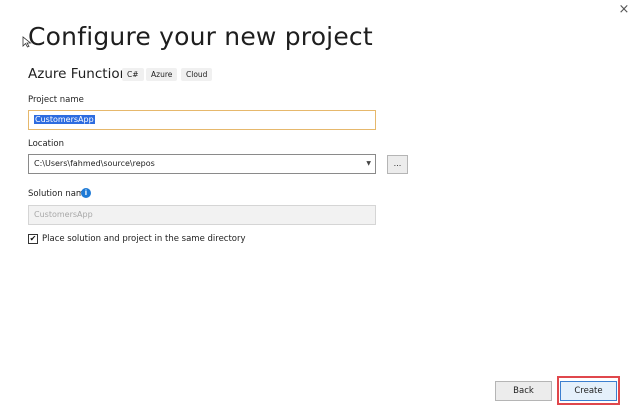 The height and width of the screenshot is (410, 640). What do you see at coordinates (33, 239) in the screenshot?
I see `place-same-dir-checkbox: ✔` at bounding box center [33, 239].